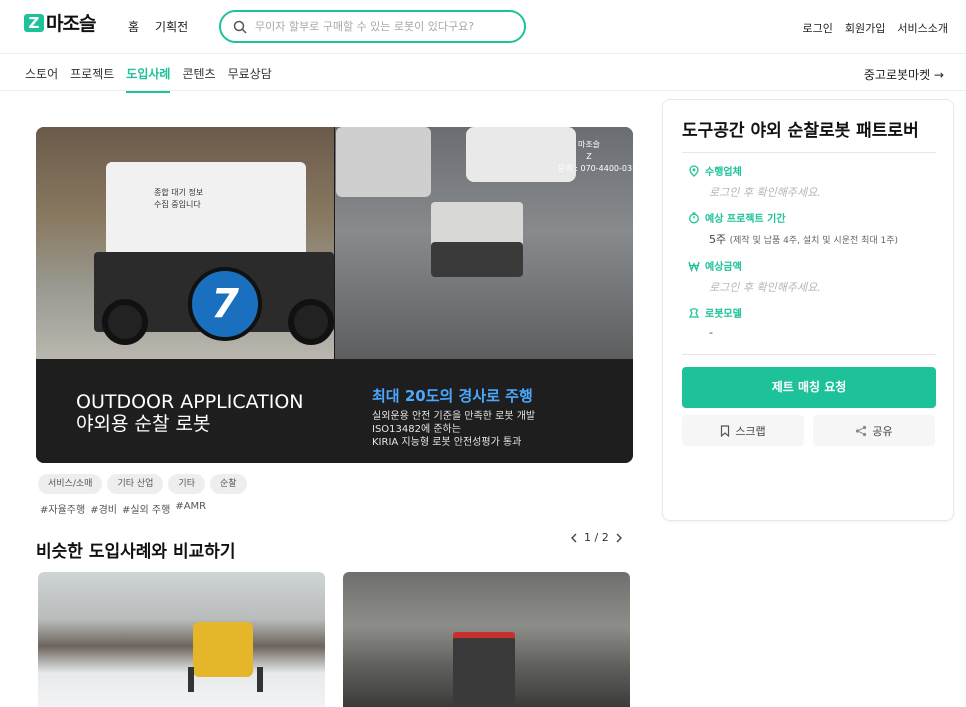 The height and width of the screenshot is (707, 966). Describe the element at coordinates (882, 431) in the screenshot. I see `share-label: 공유` at that location.